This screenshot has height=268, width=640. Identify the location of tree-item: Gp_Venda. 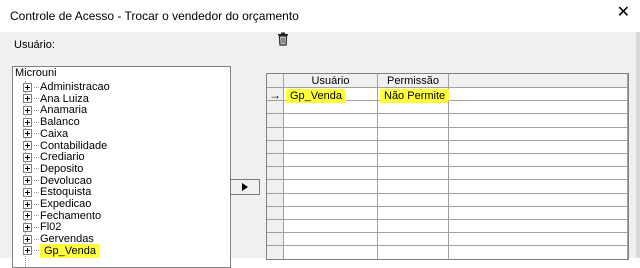
(61, 250).